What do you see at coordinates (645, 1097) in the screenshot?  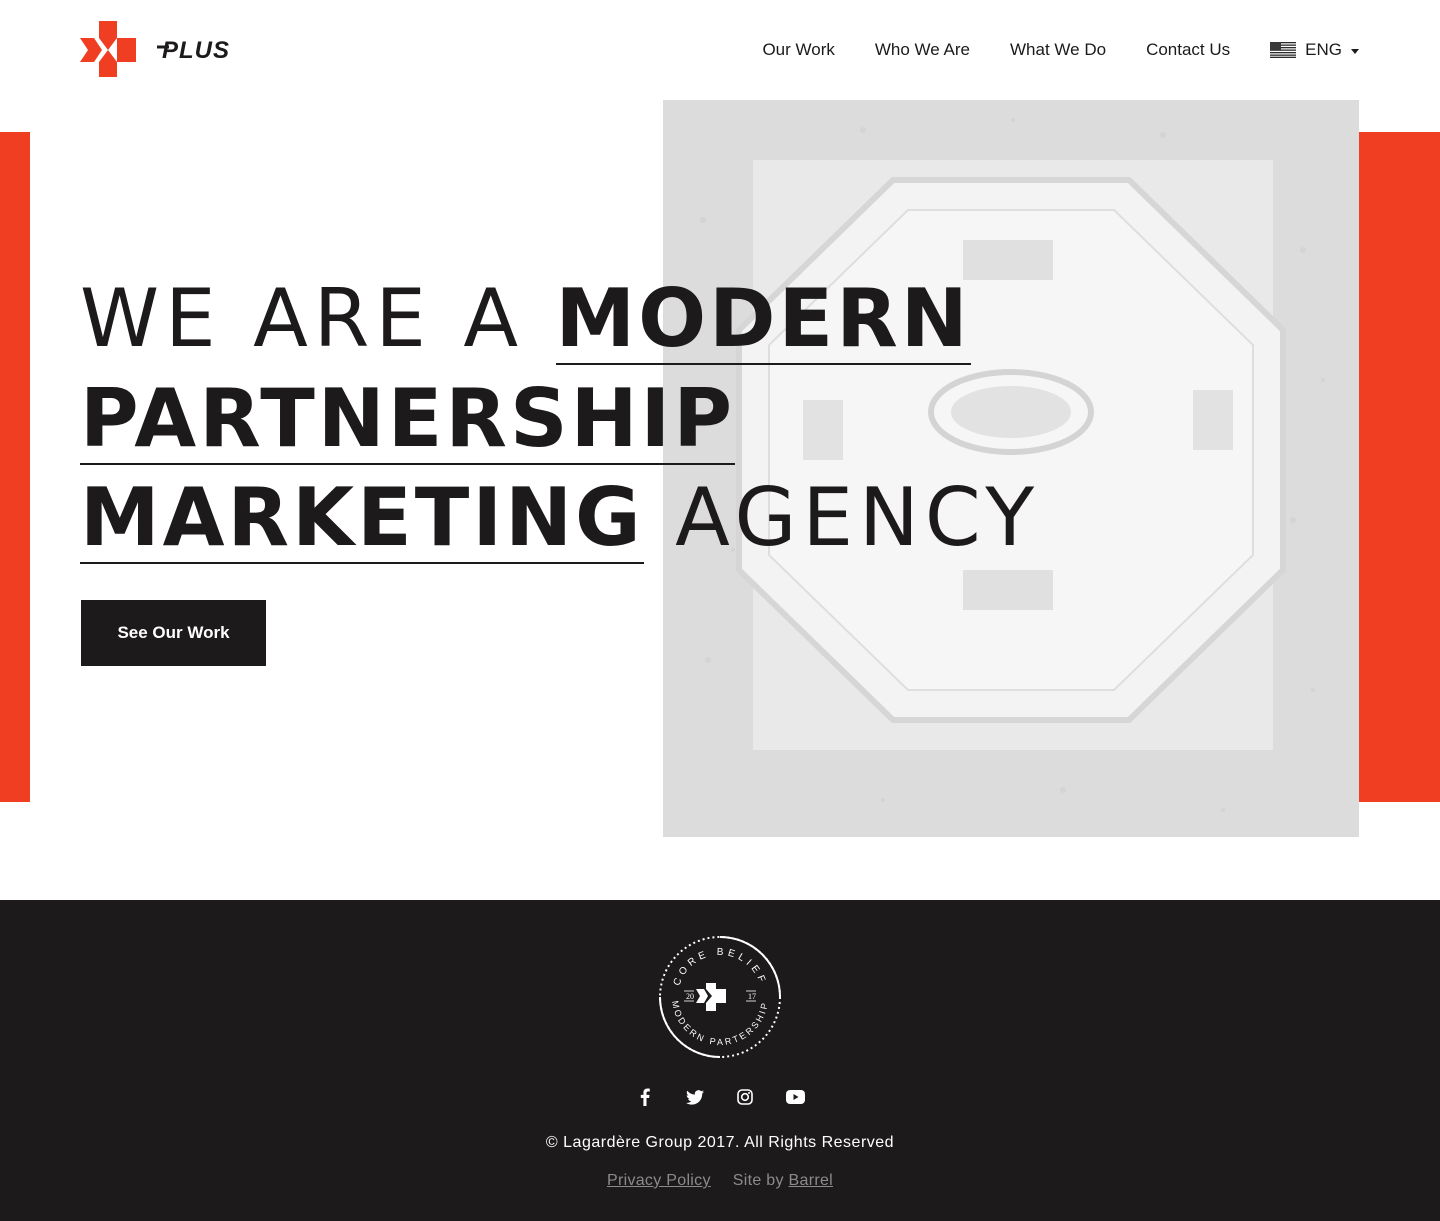 I see `facebook-icon` at bounding box center [645, 1097].